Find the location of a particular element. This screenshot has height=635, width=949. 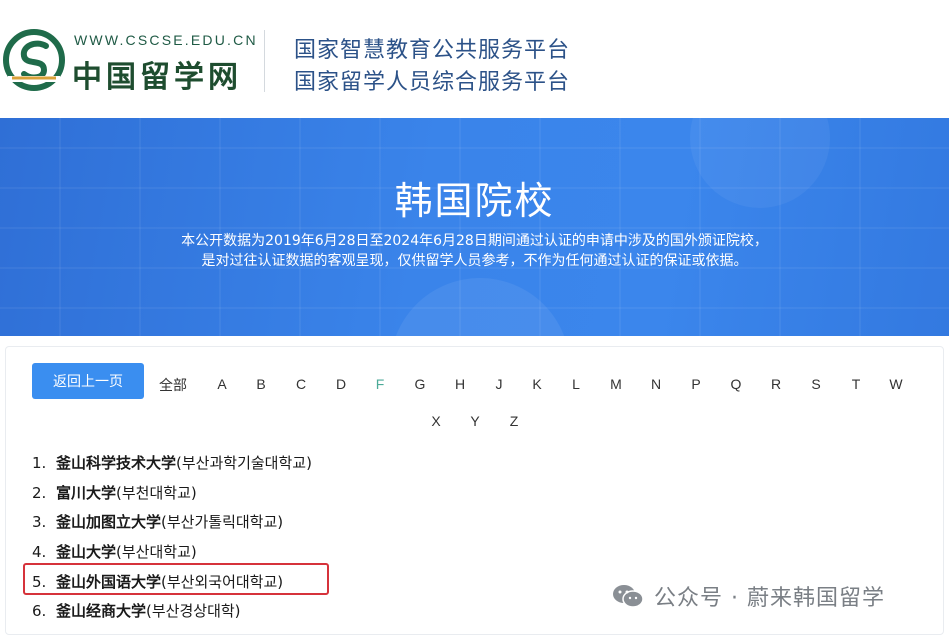

wechat-icon is located at coordinates (628, 596).